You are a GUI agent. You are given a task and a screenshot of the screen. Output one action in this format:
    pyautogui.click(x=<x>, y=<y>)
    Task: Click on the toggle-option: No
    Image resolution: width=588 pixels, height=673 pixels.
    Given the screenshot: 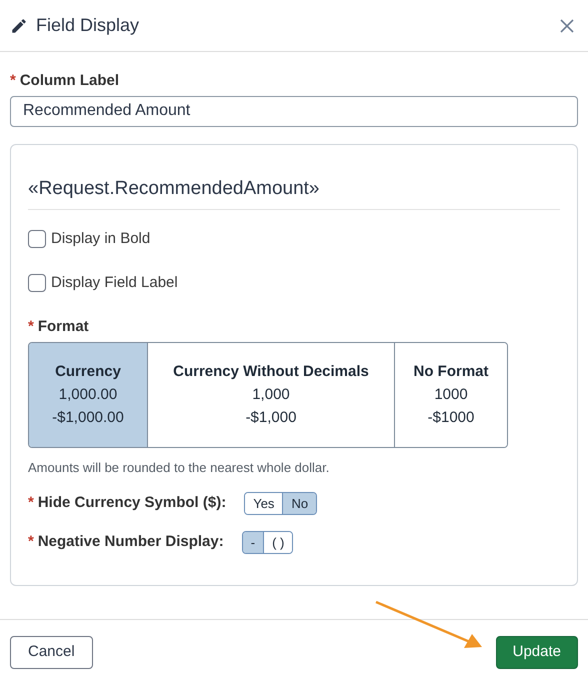 What is the action you would take?
    pyautogui.click(x=299, y=503)
    